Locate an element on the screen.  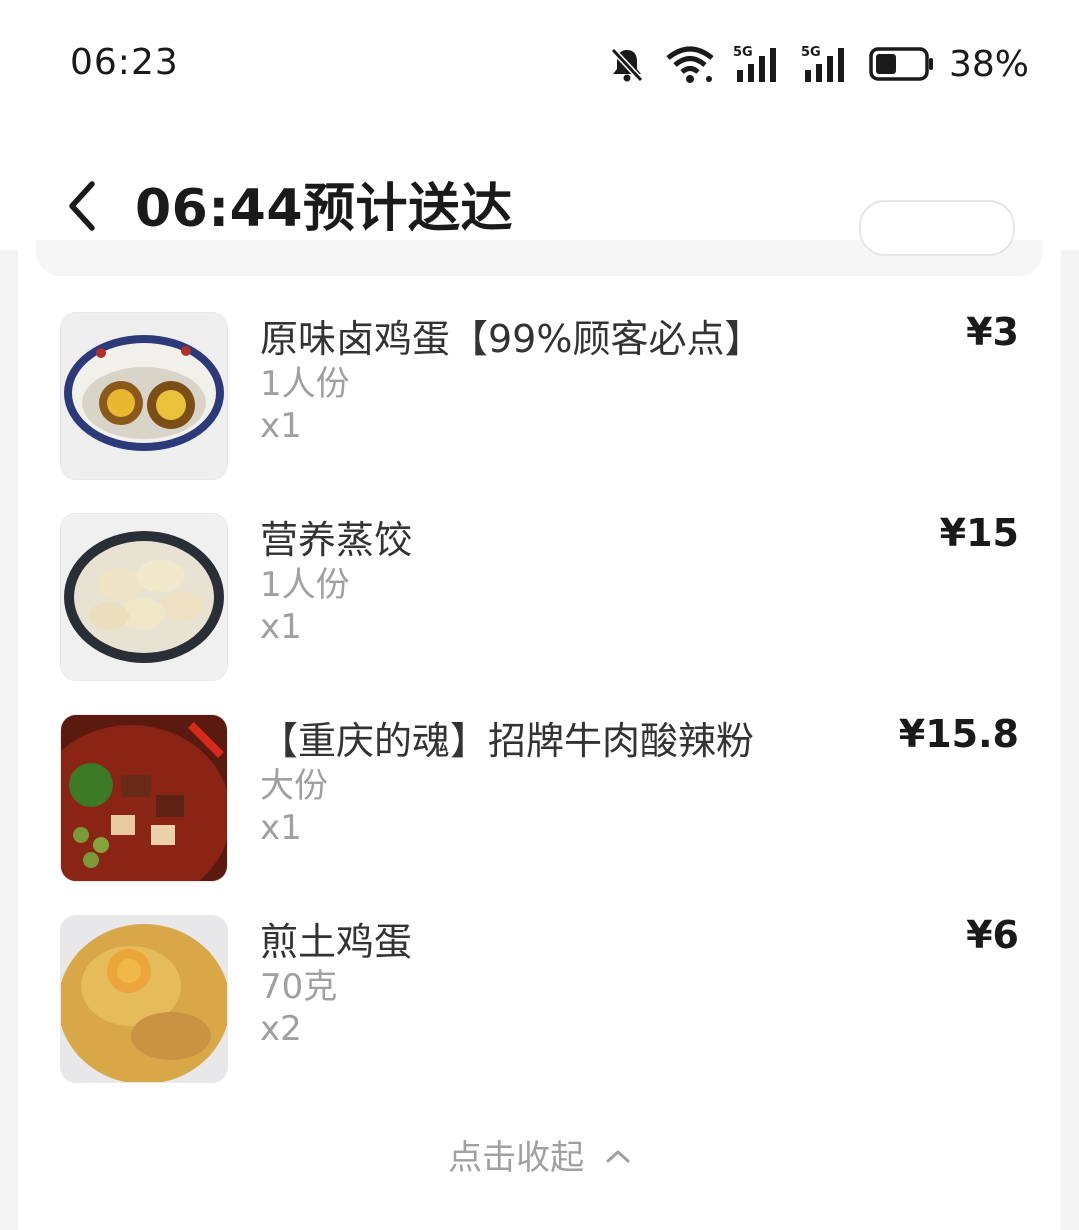
previous-section is located at coordinates (539, 238).